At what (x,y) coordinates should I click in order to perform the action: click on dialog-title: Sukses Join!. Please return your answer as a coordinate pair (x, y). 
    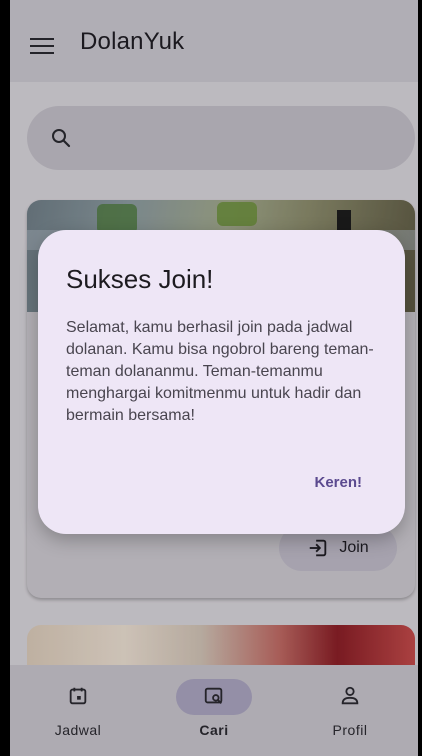
    Looking at the image, I should click on (140, 279).